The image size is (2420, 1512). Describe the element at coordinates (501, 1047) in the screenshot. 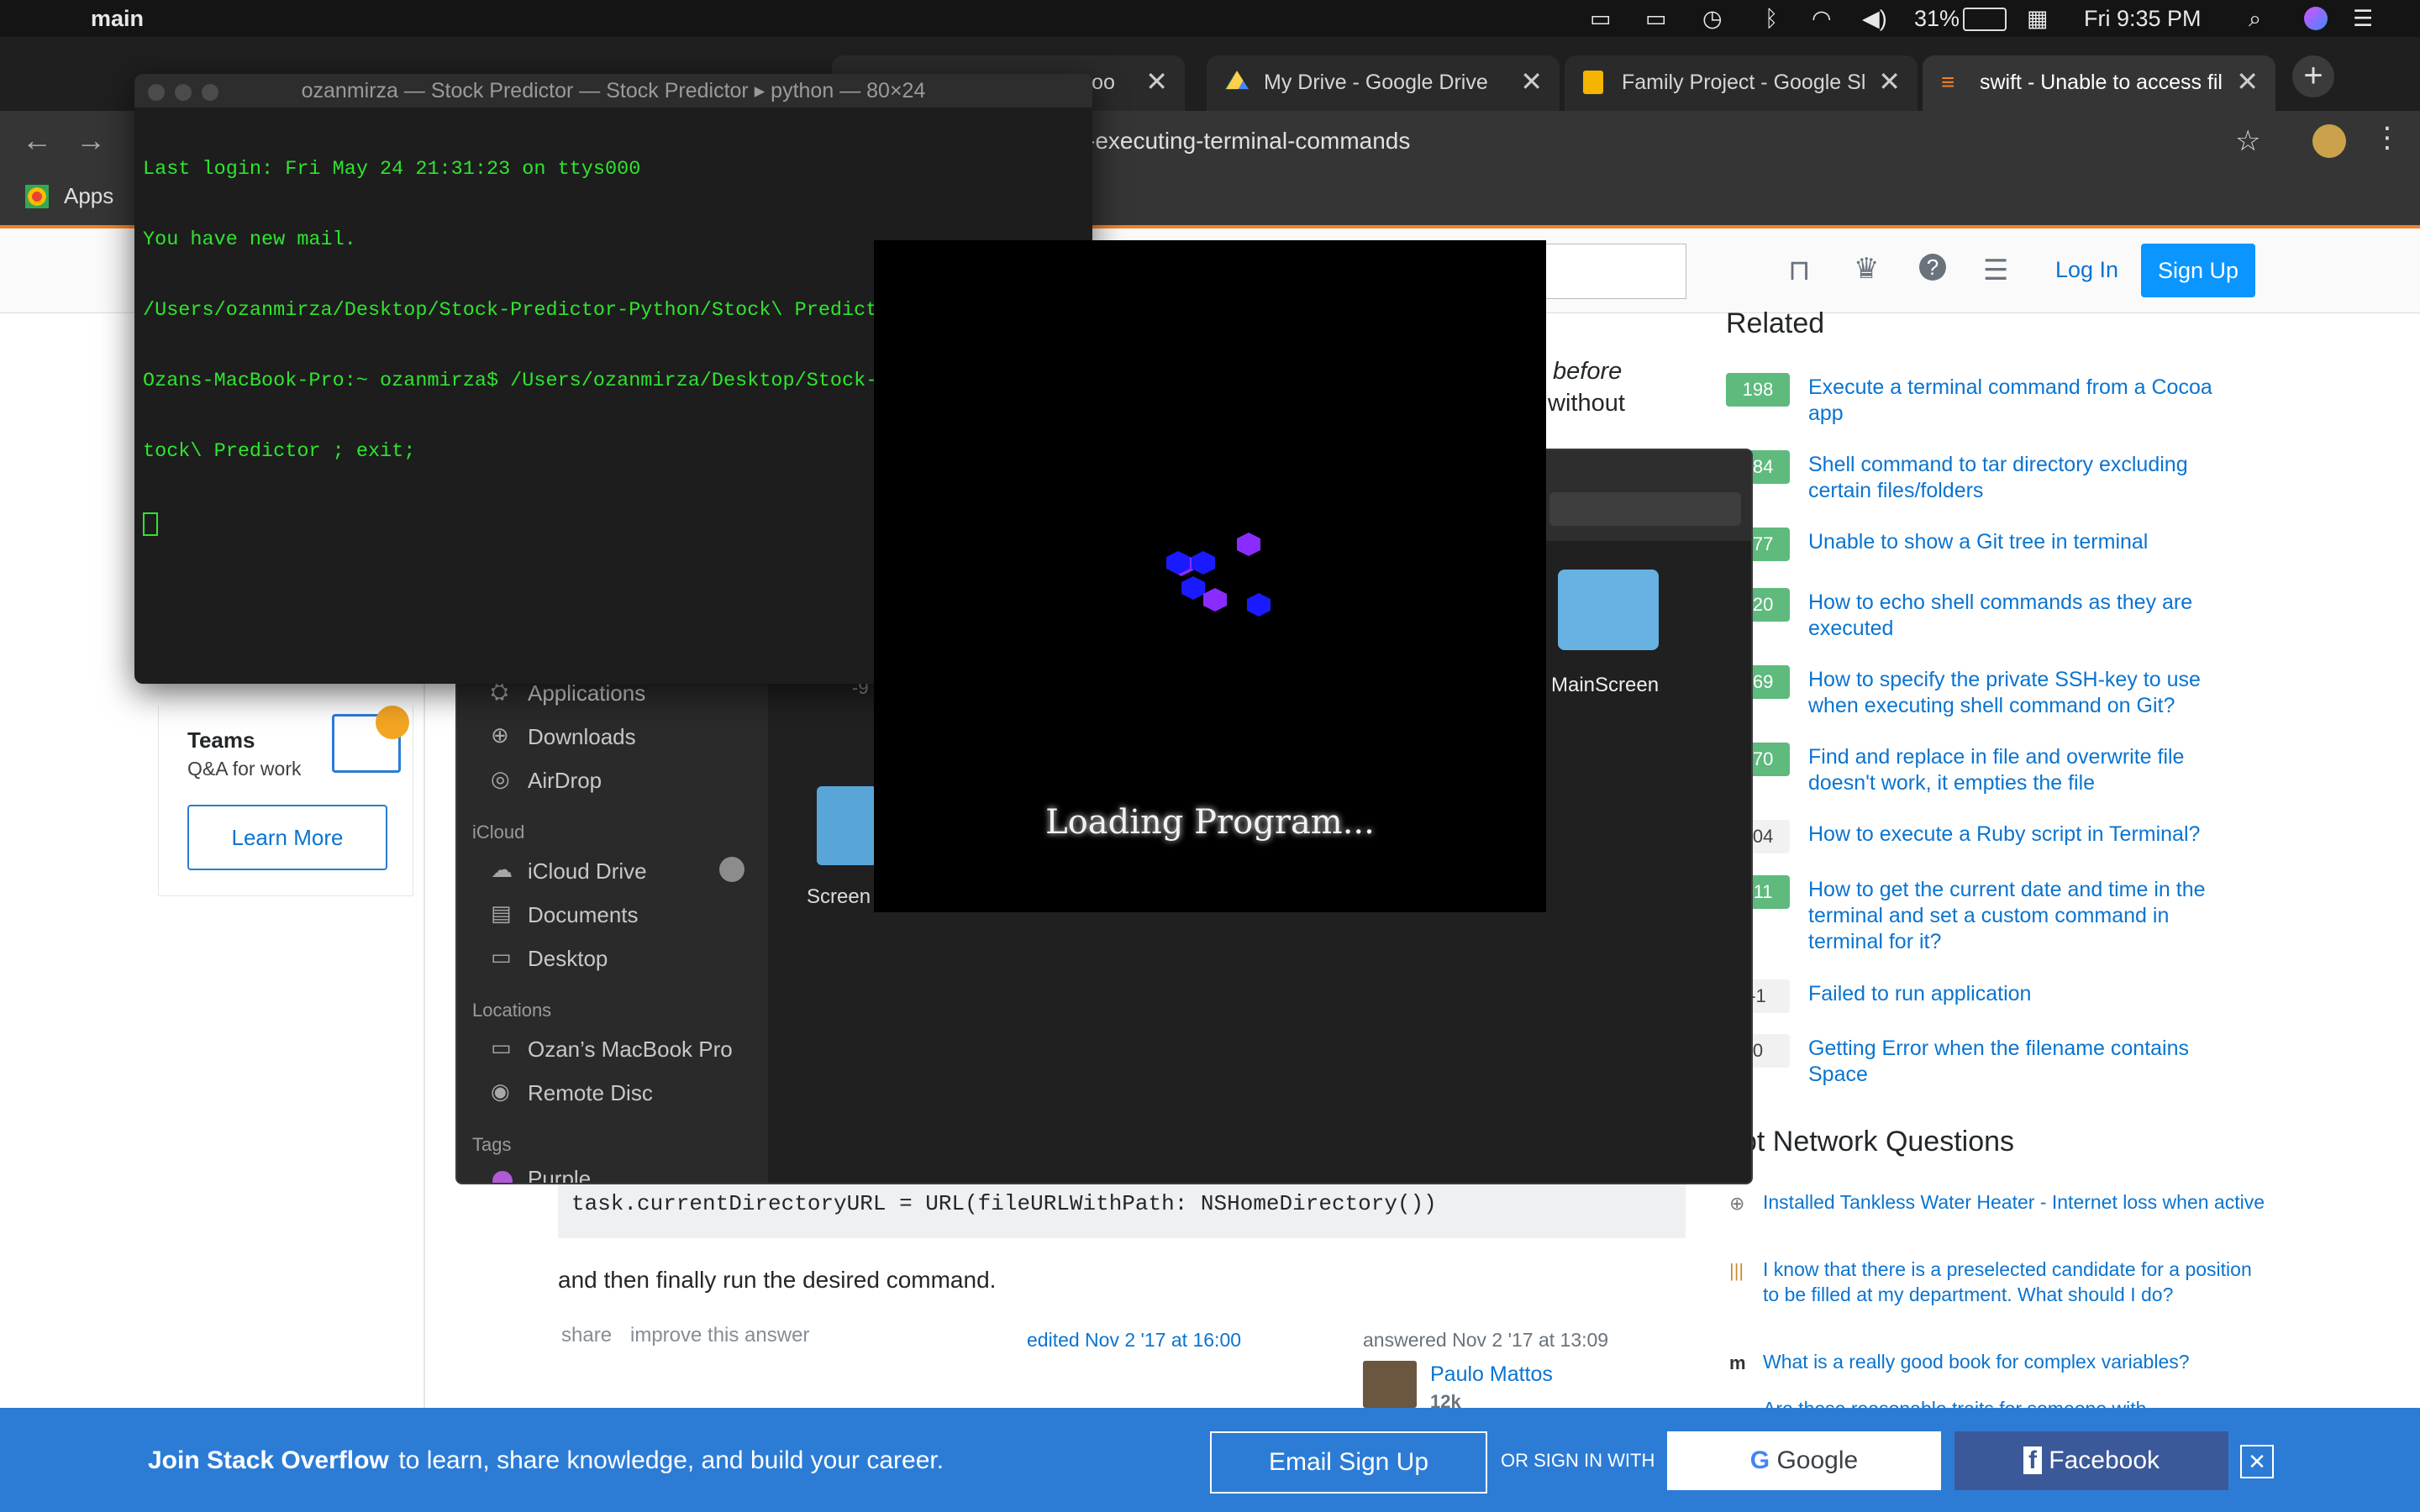

I see `laptop-icon: ▭` at that location.